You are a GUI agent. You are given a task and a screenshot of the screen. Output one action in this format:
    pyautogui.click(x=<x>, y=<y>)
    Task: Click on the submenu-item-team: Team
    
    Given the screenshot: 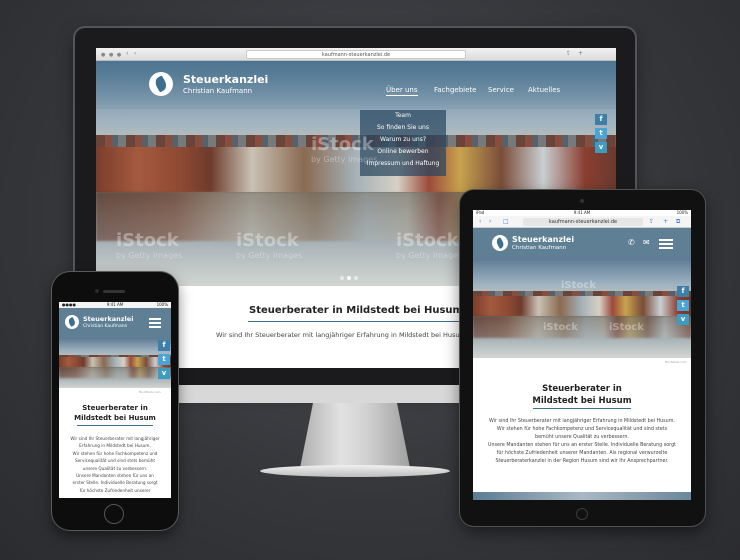 What is the action you would take?
    pyautogui.click(x=403, y=116)
    